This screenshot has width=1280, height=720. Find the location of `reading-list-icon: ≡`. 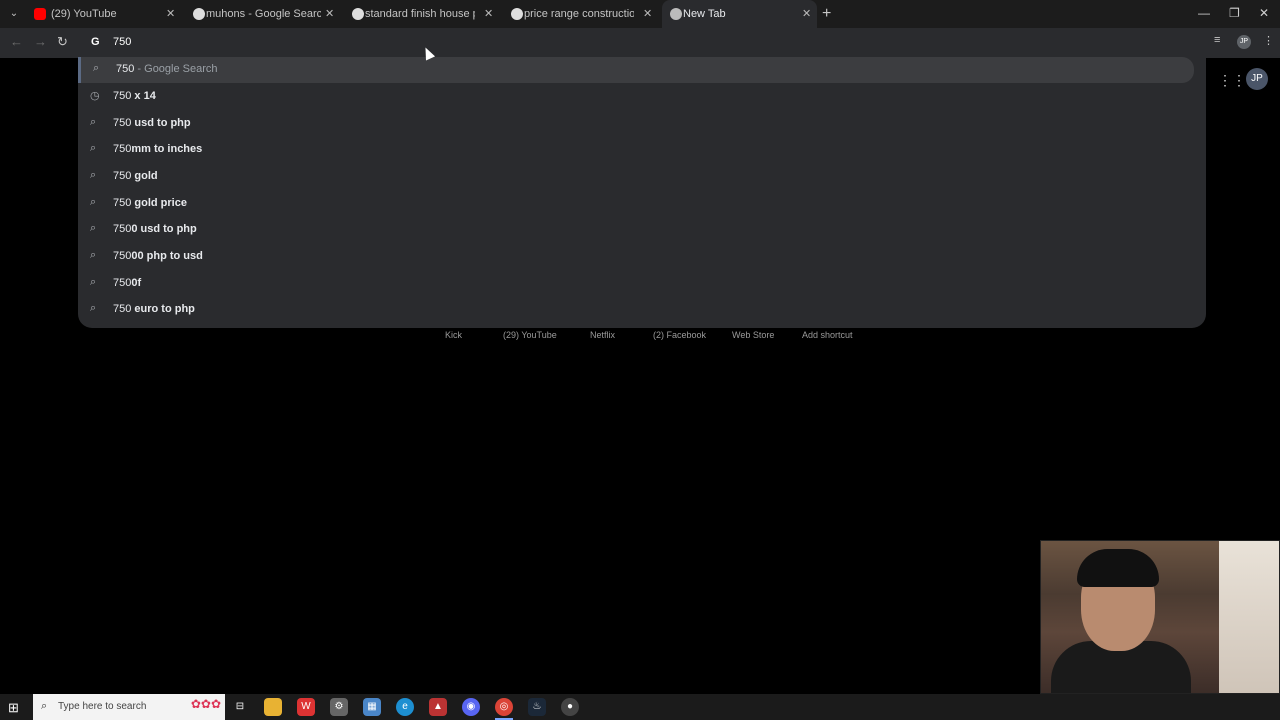

reading-list-icon: ≡ is located at coordinates (1217, 40).